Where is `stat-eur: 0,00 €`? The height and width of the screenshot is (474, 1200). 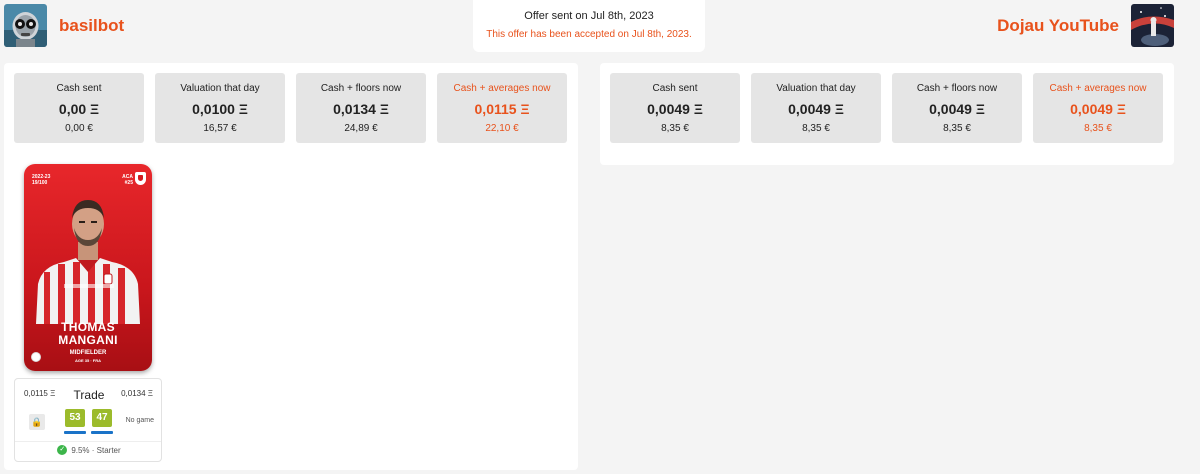
stat-eur: 0,00 € is located at coordinates (79, 128).